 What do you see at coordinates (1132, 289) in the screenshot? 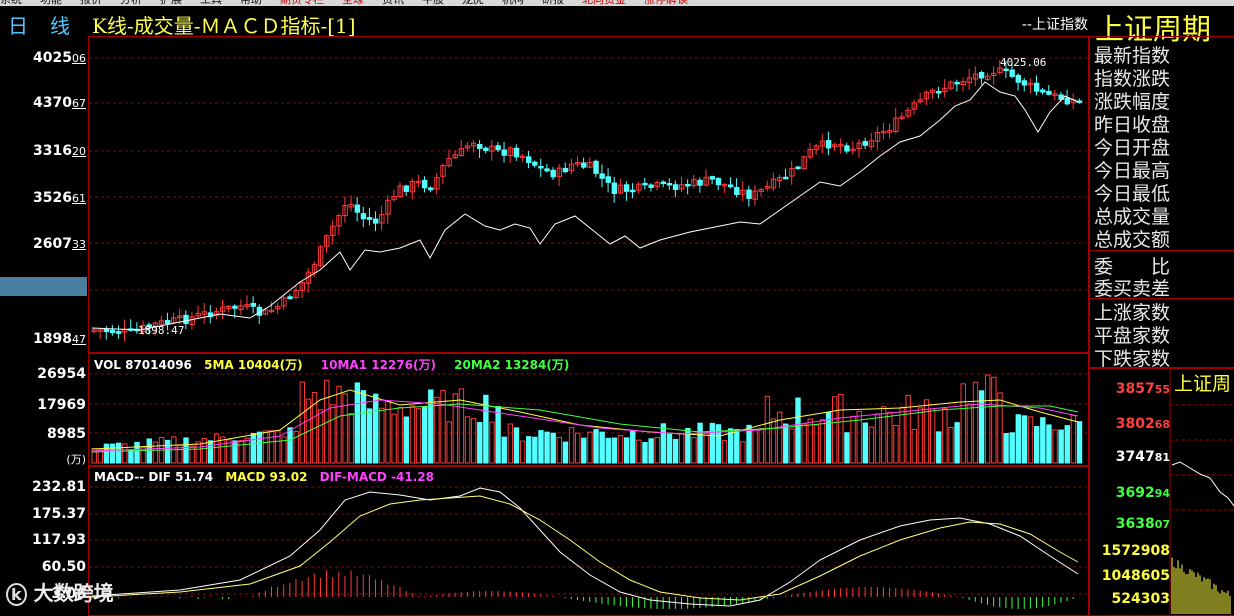
I see `info-label: 委买卖差` at bounding box center [1132, 289].